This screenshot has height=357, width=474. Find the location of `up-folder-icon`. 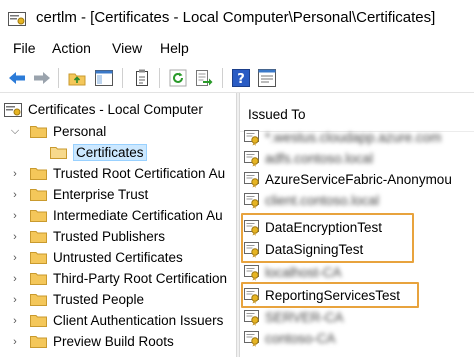

up-folder-icon is located at coordinates (77, 78).